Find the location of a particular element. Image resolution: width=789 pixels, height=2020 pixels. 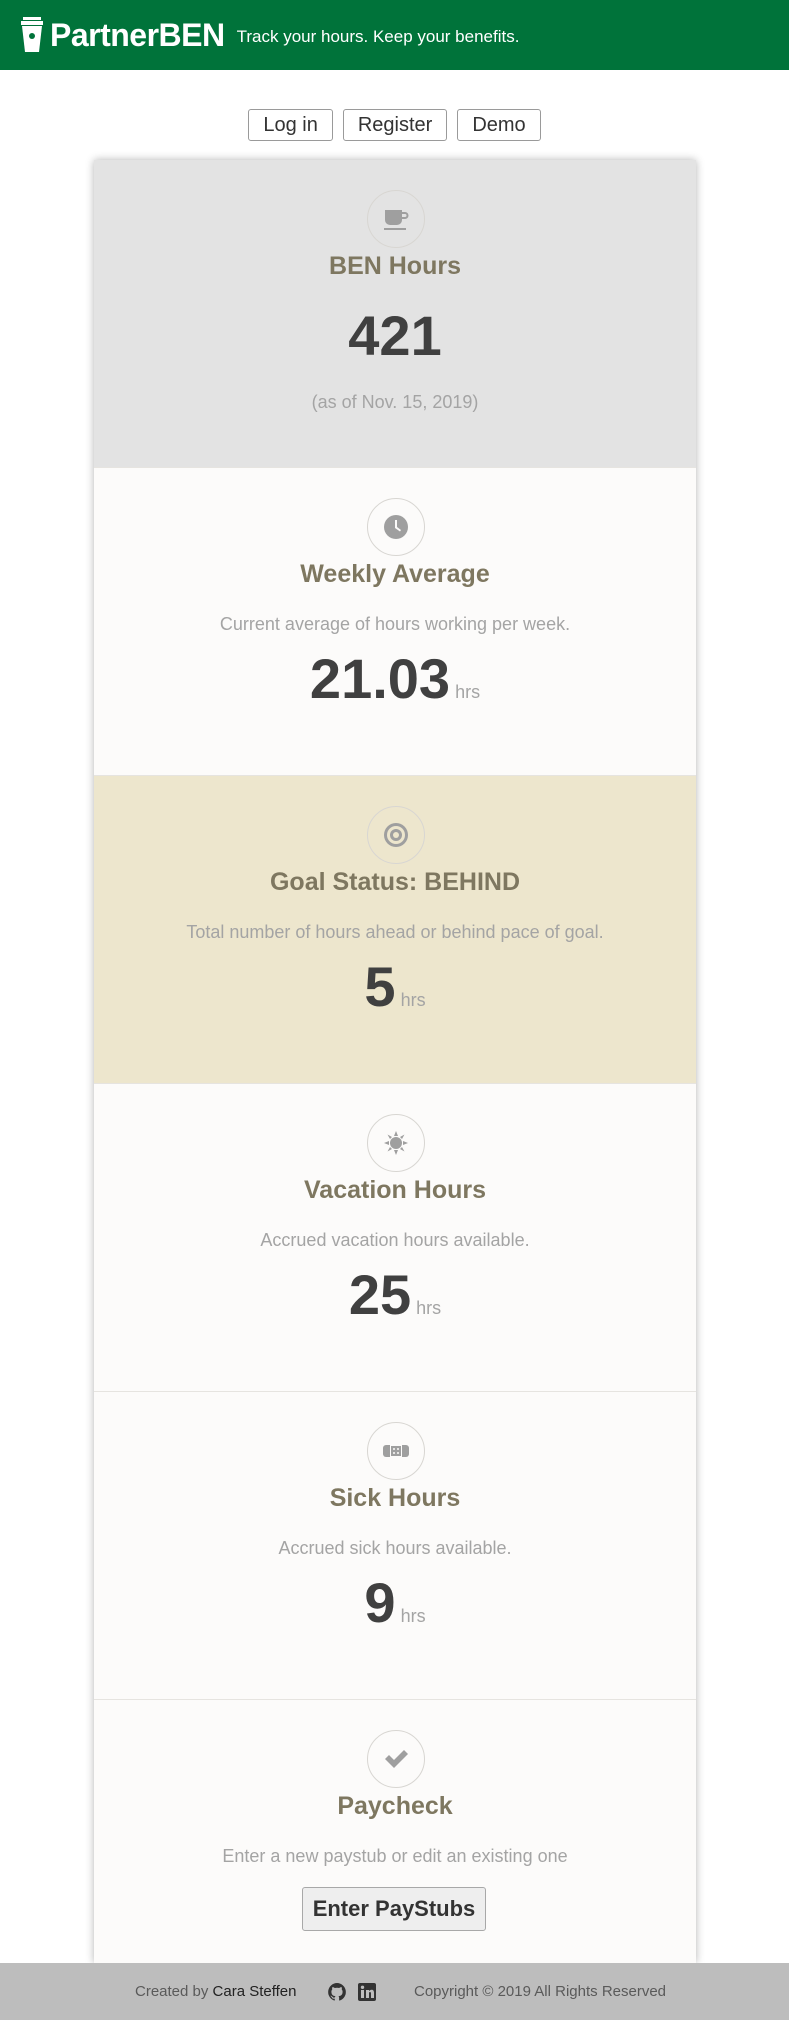

github-icon is located at coordinates (337, 1992).